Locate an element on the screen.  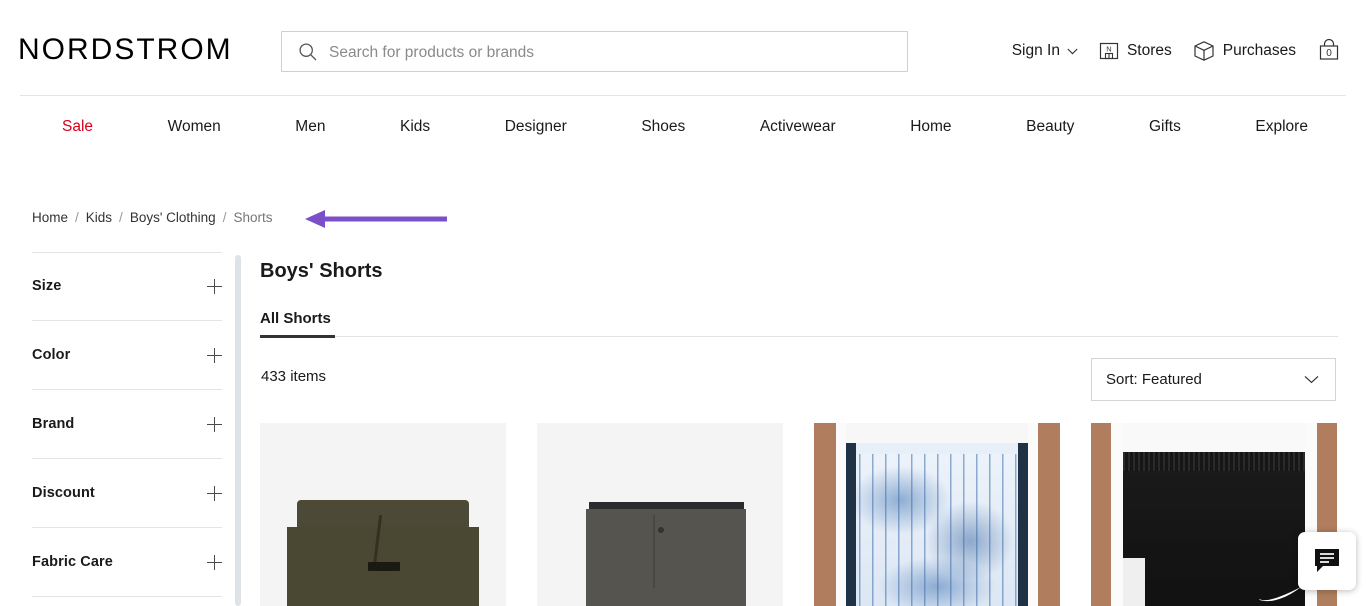
nav-item-activewear: Activewear is located at coordinates (798, 127).